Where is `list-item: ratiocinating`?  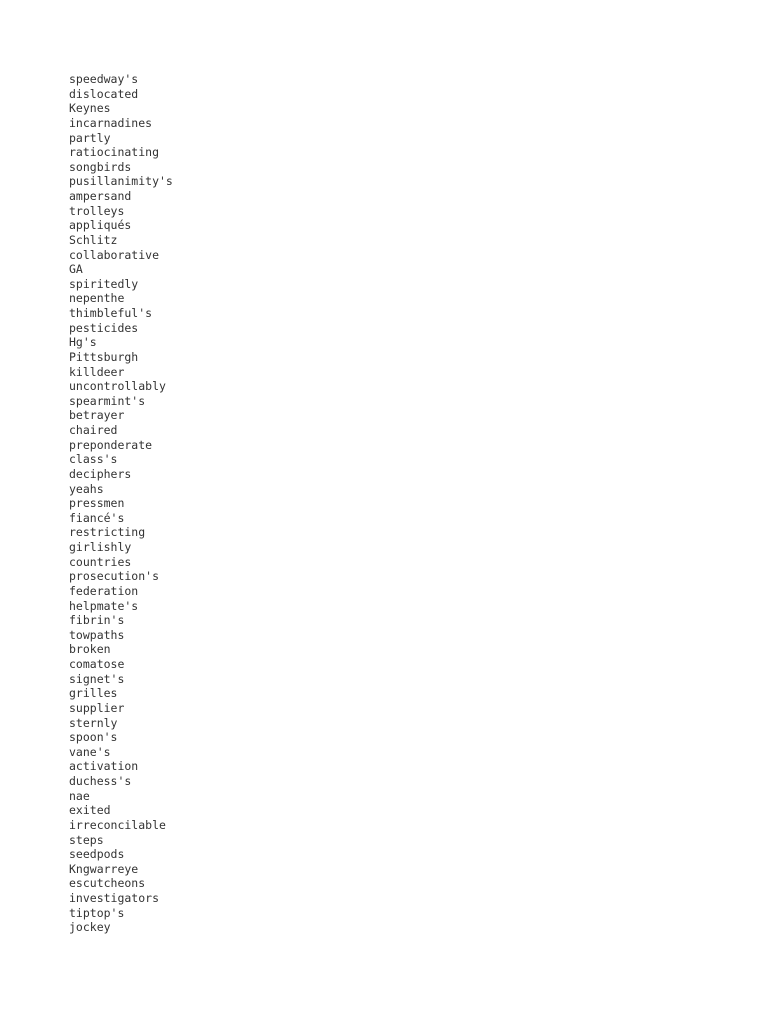 list-item: ratiocinating is located at coordinates (114, 152).